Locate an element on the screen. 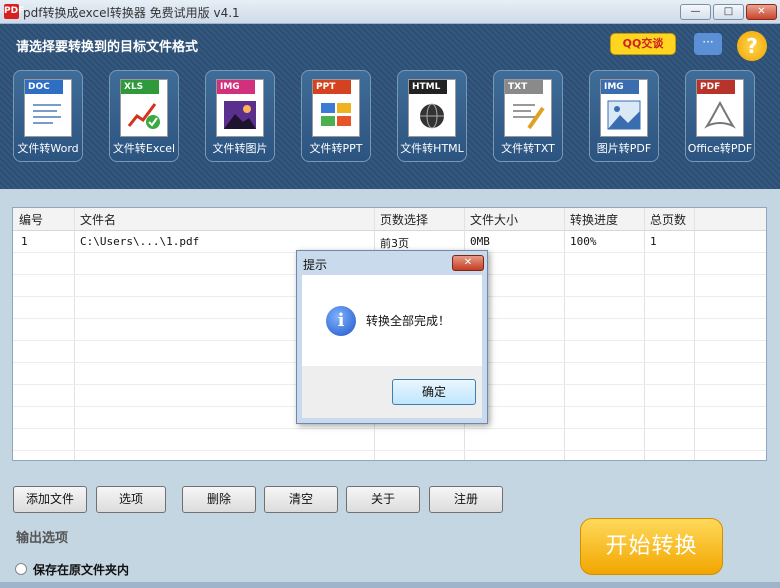 This screenshot has height=588, width=780. add-file-button: 添加文件 is located at coordinates (50, 499).